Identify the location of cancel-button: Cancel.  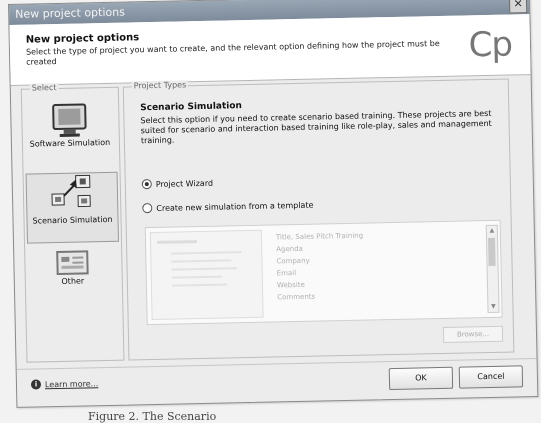
(491, 377).